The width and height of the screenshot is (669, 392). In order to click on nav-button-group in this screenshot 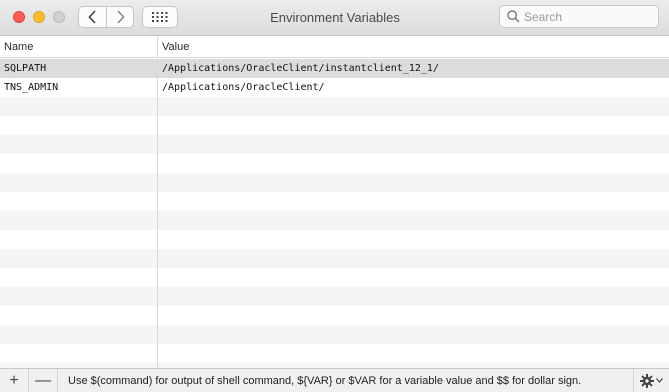, I will do `click(106, 17)`.